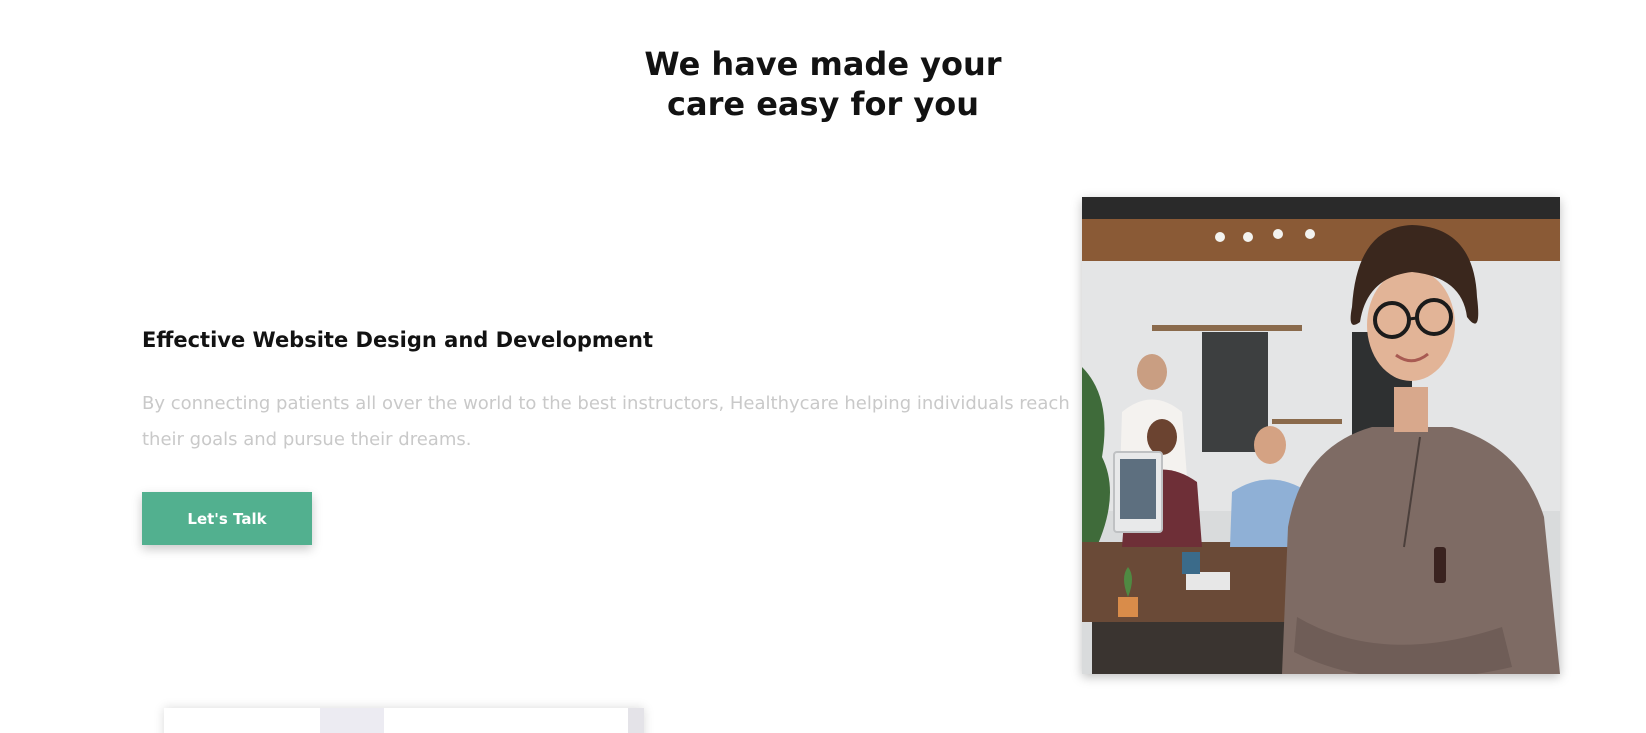  Describe the element at coordinates (1270, 445) in the screenshot. I see `photo-person-right-head` at that location.